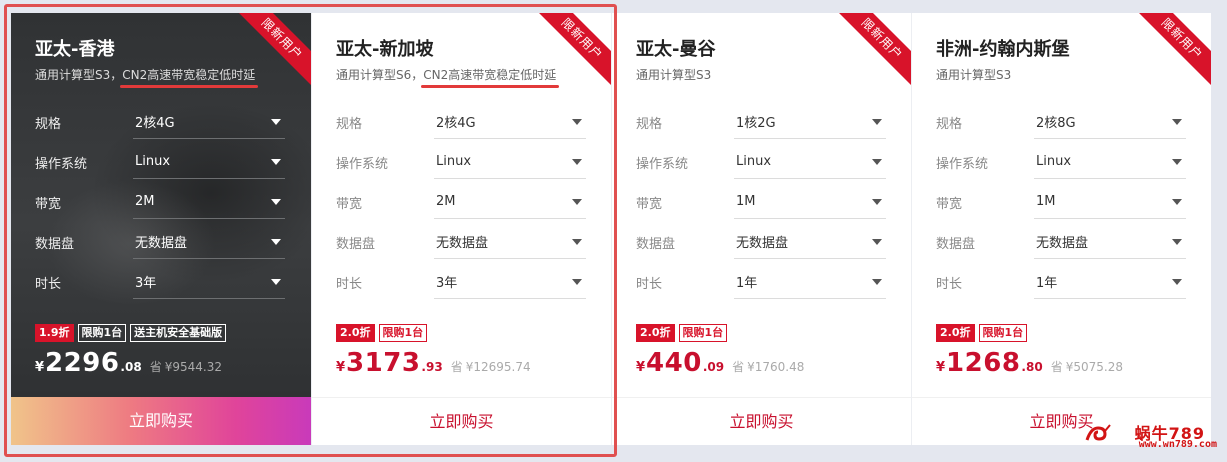 This screenshot has width=1227, height=462. Describe the element at coordinates (713, 367) in the screenshot. I see `price-decimal: .09` at that location.